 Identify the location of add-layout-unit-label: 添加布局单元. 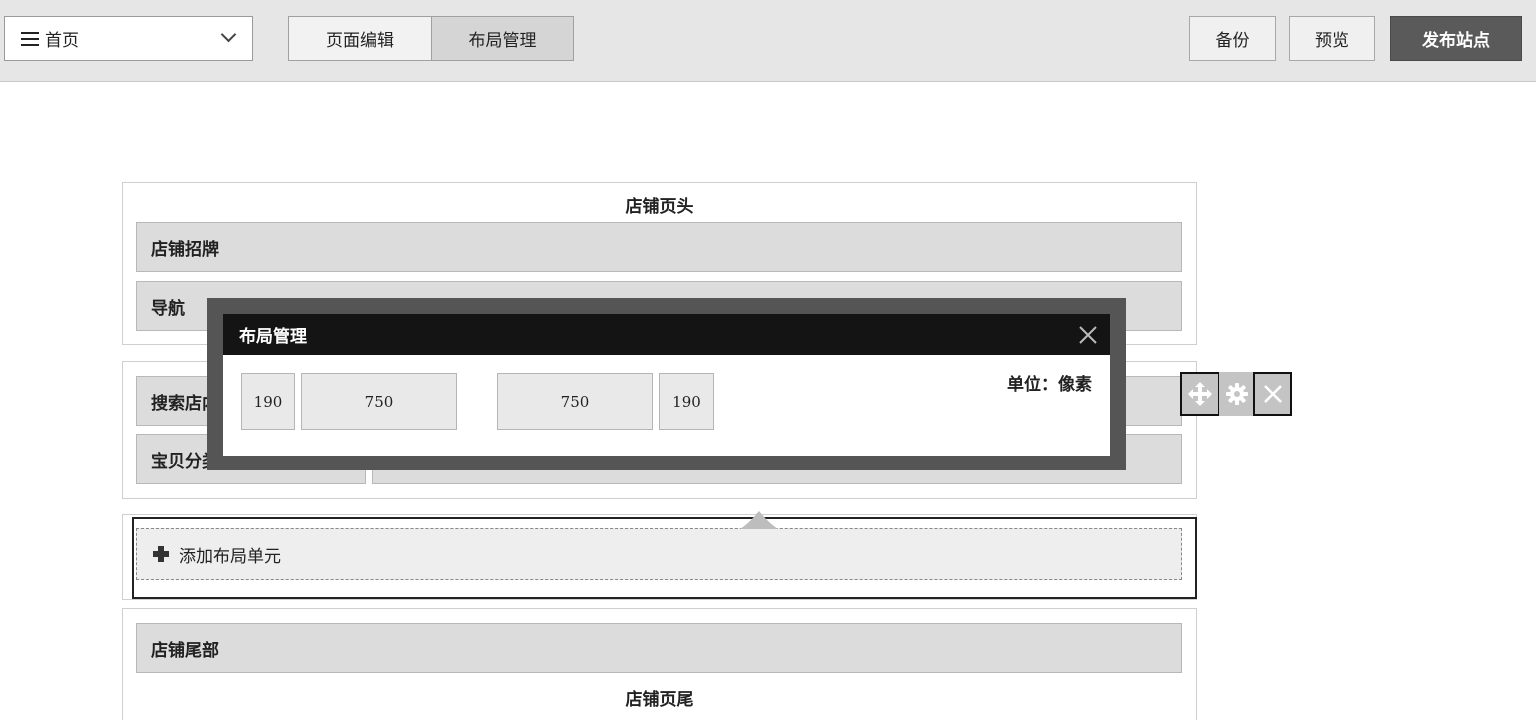
(230, 556).